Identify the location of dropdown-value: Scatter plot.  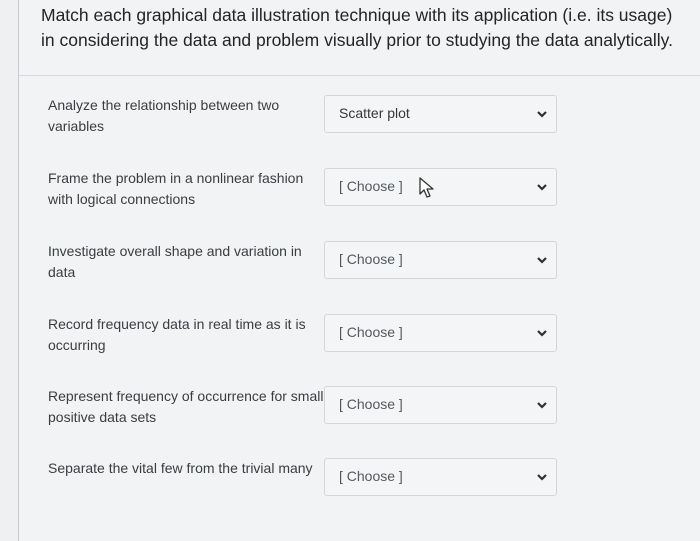
(374, 113).